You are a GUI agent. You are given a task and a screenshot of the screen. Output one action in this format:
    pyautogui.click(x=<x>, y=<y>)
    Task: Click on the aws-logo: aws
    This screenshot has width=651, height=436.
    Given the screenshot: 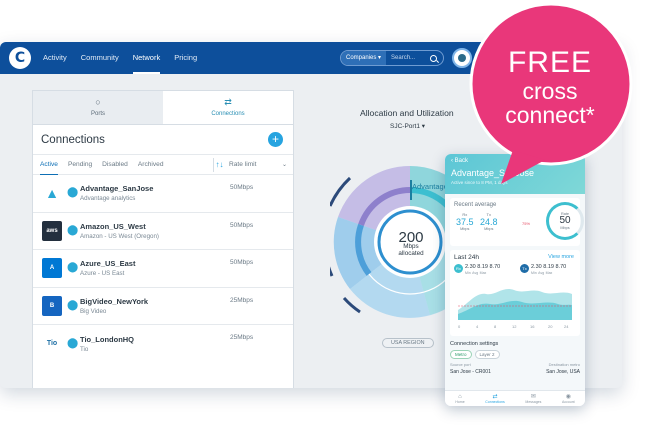 What is the action you would take?
    pyautogui.click(x=52, y=230)
    